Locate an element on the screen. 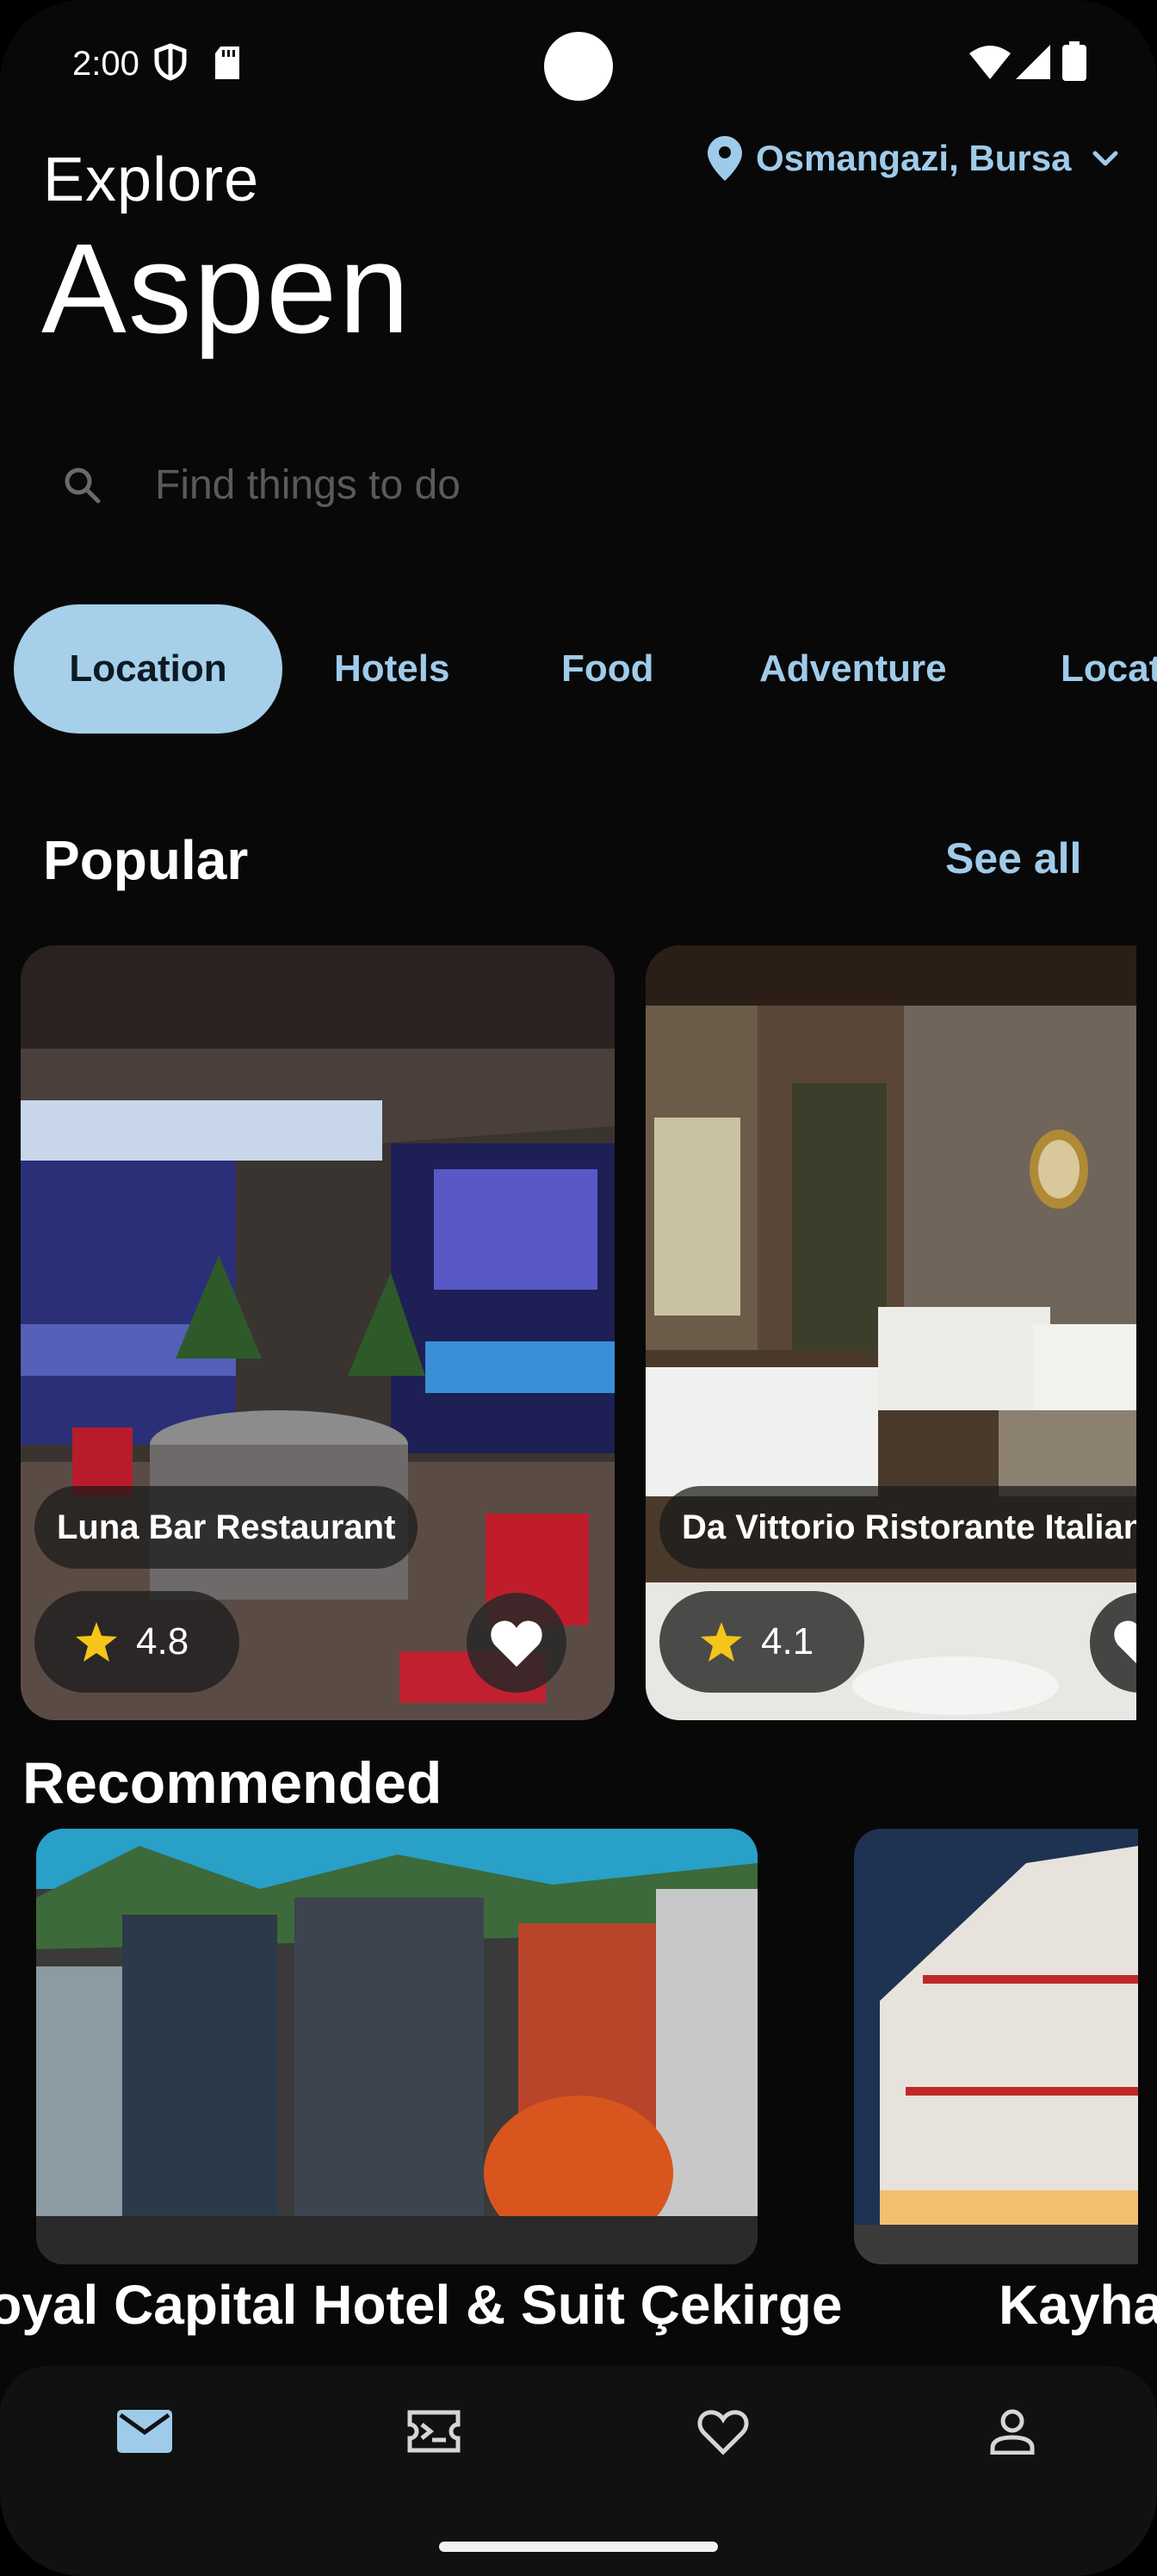 The image size is (1157, 2576). place-name: Luna Bar Restaurant is located at coordinates (226, 1527).